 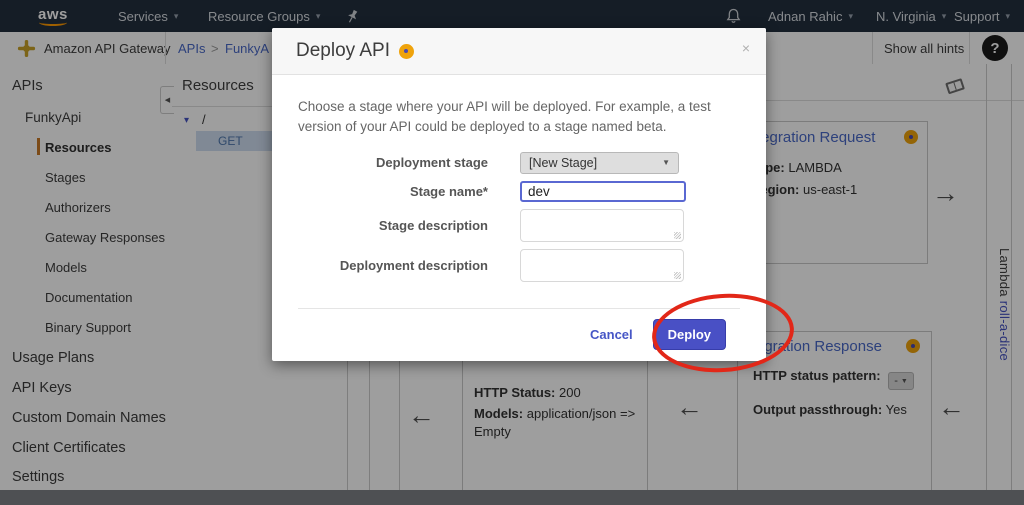 What do you see at coordinates (666, 162) in the screenshot?
I see `select-caret-icon: ▼` at bounding box center [666, 162].